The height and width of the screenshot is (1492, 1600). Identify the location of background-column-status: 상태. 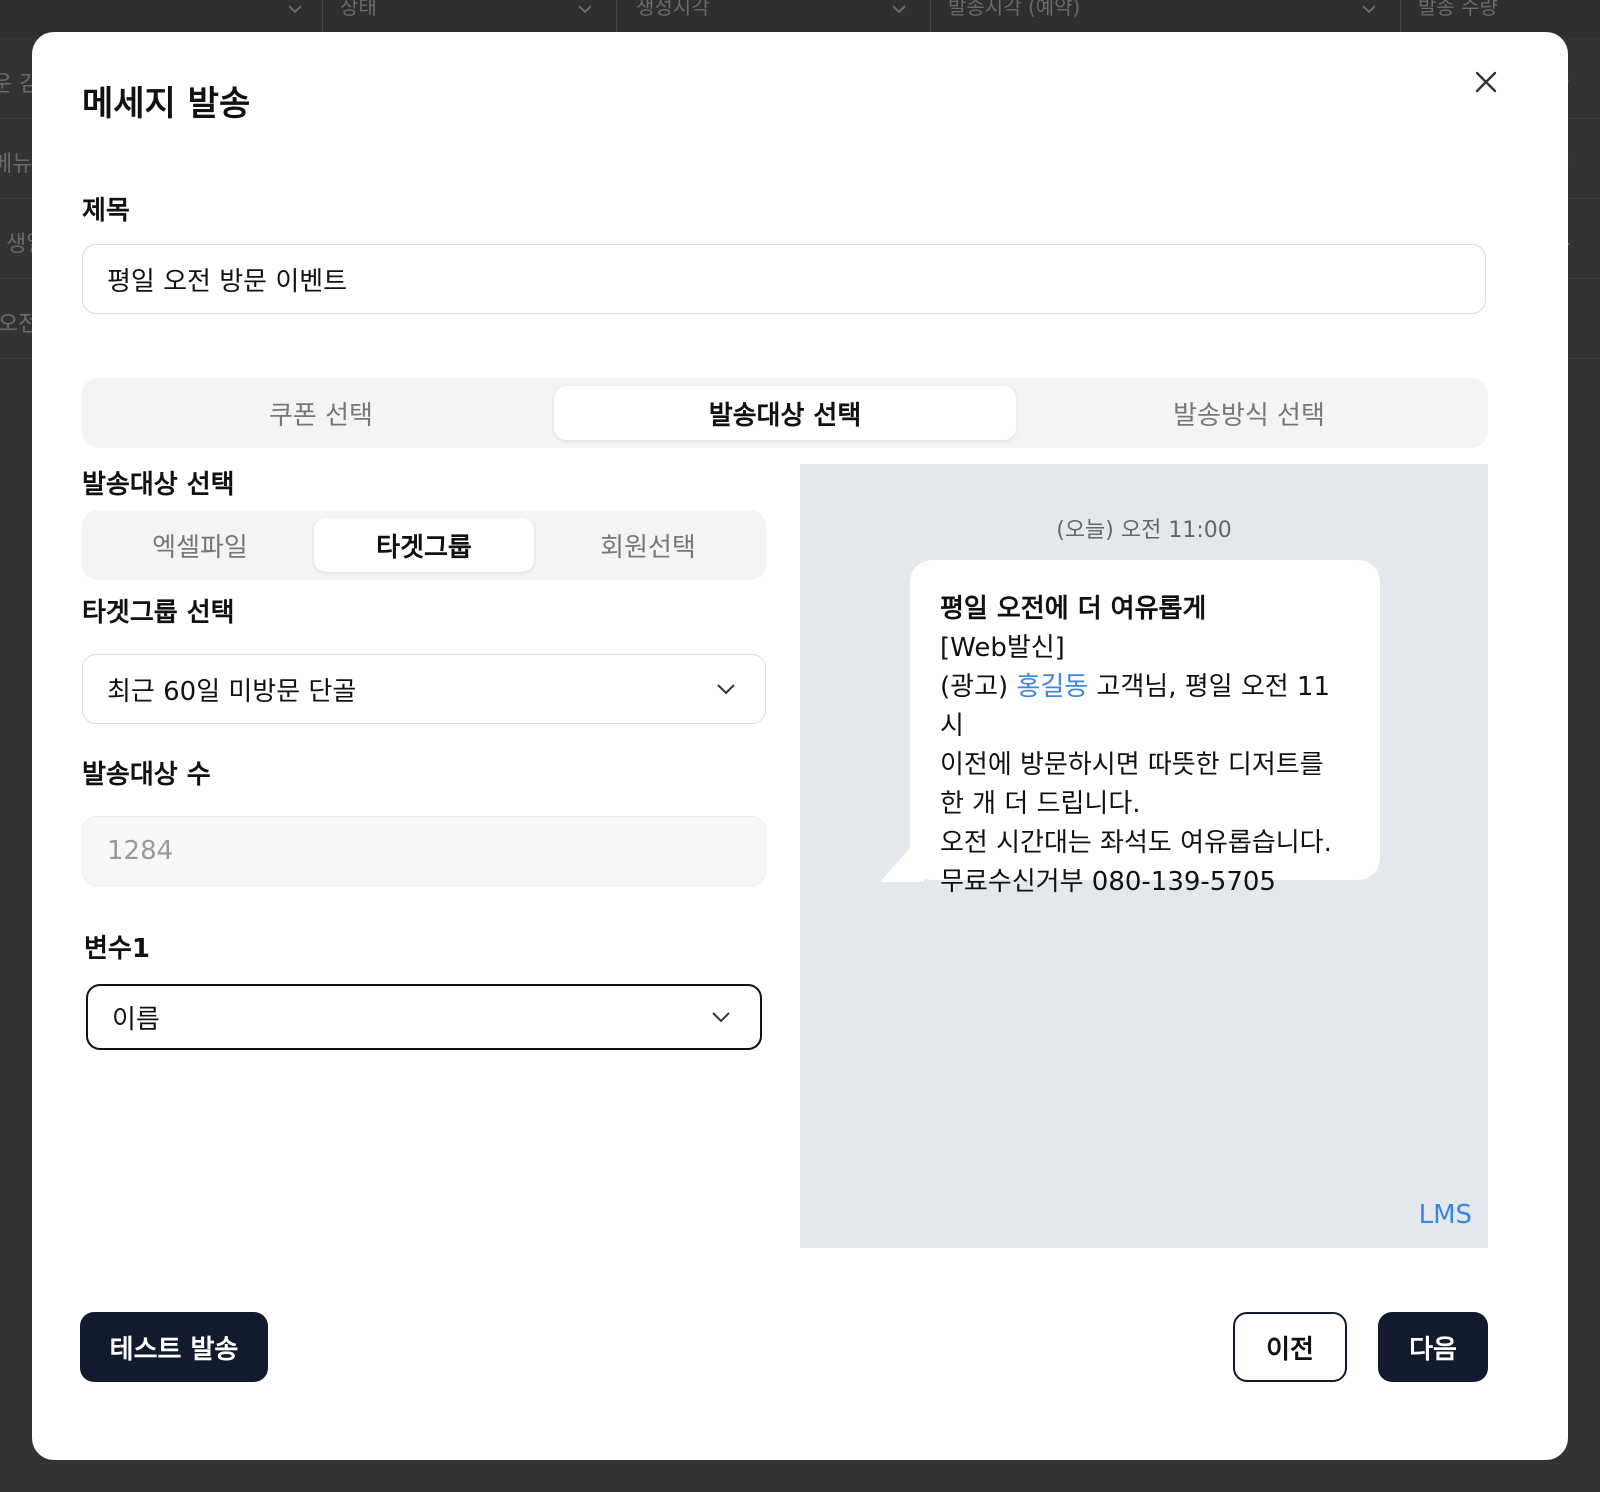
(358, 9).